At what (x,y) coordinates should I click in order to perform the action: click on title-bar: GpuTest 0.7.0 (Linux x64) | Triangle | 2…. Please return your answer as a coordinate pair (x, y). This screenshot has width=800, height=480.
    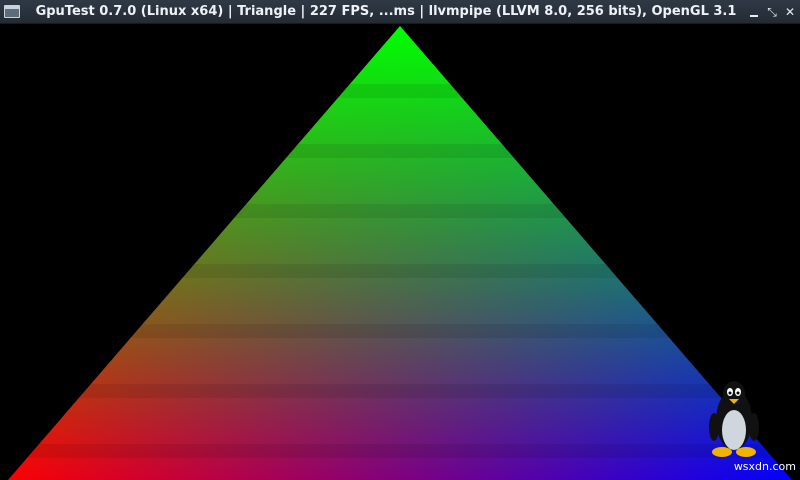
    Looking at the image, I should click on (400, 12).